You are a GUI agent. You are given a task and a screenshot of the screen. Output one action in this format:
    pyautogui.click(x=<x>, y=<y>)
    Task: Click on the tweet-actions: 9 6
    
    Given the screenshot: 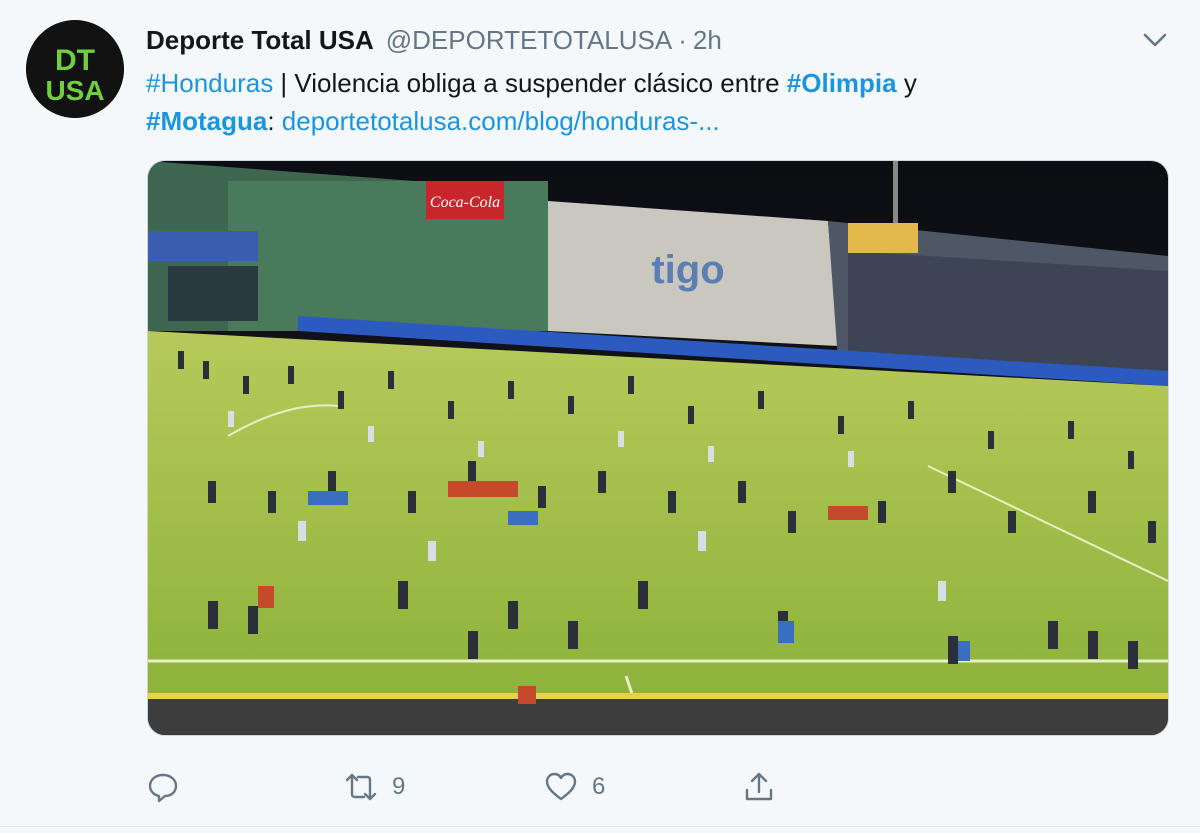 What is the action you would take?
    pyautogui.click(x=646, y=787)
    